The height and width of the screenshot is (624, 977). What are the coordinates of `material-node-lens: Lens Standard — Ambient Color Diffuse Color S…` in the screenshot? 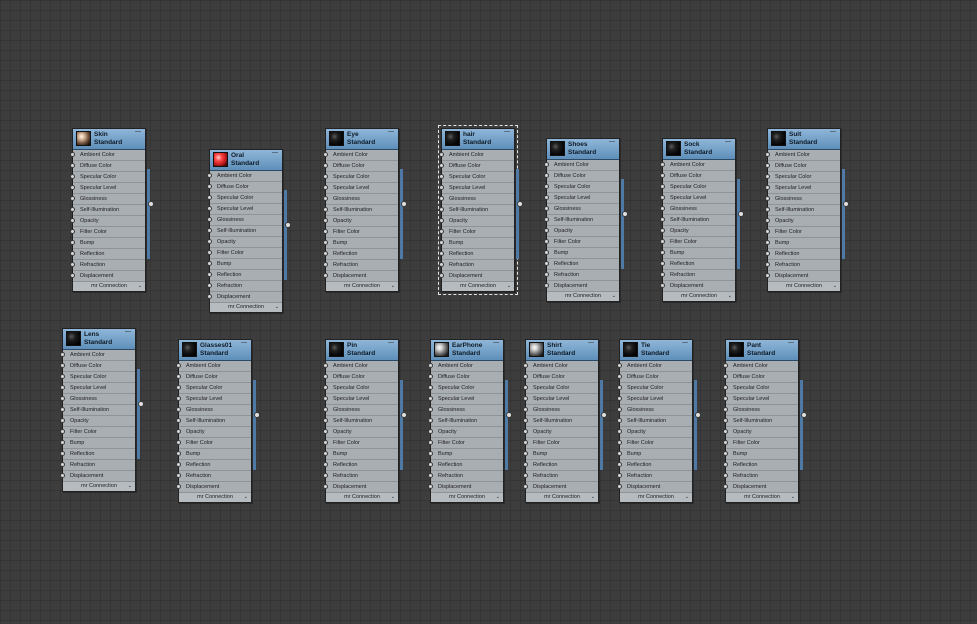 It's located at (102, 410).